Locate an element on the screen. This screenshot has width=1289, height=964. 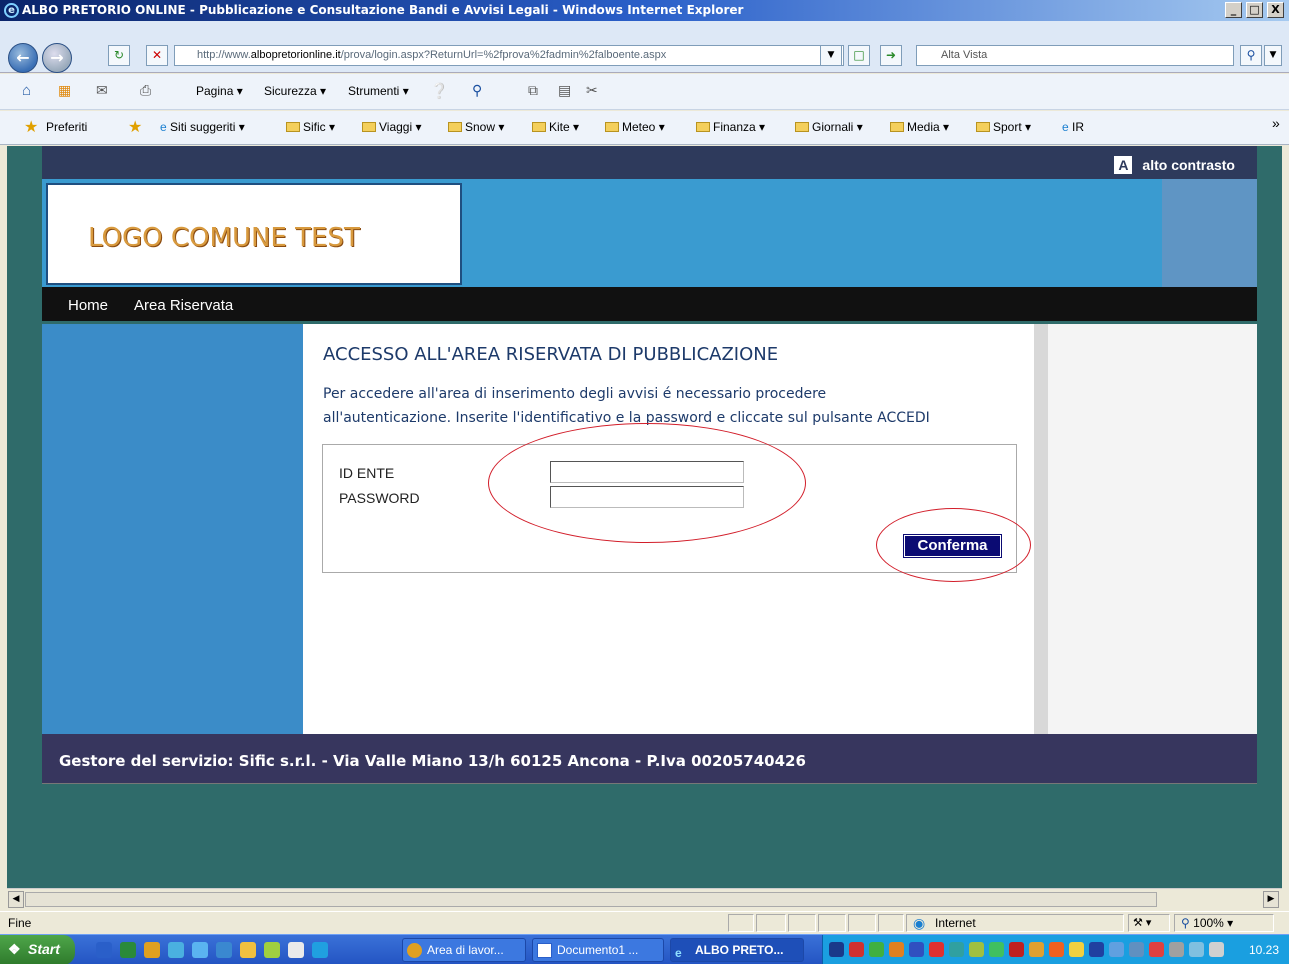
research-icon: ⚲ is located at coordinates (477, 90).